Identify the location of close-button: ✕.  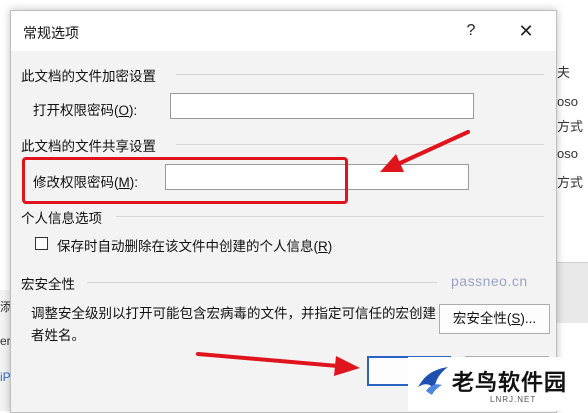
(526, 31).